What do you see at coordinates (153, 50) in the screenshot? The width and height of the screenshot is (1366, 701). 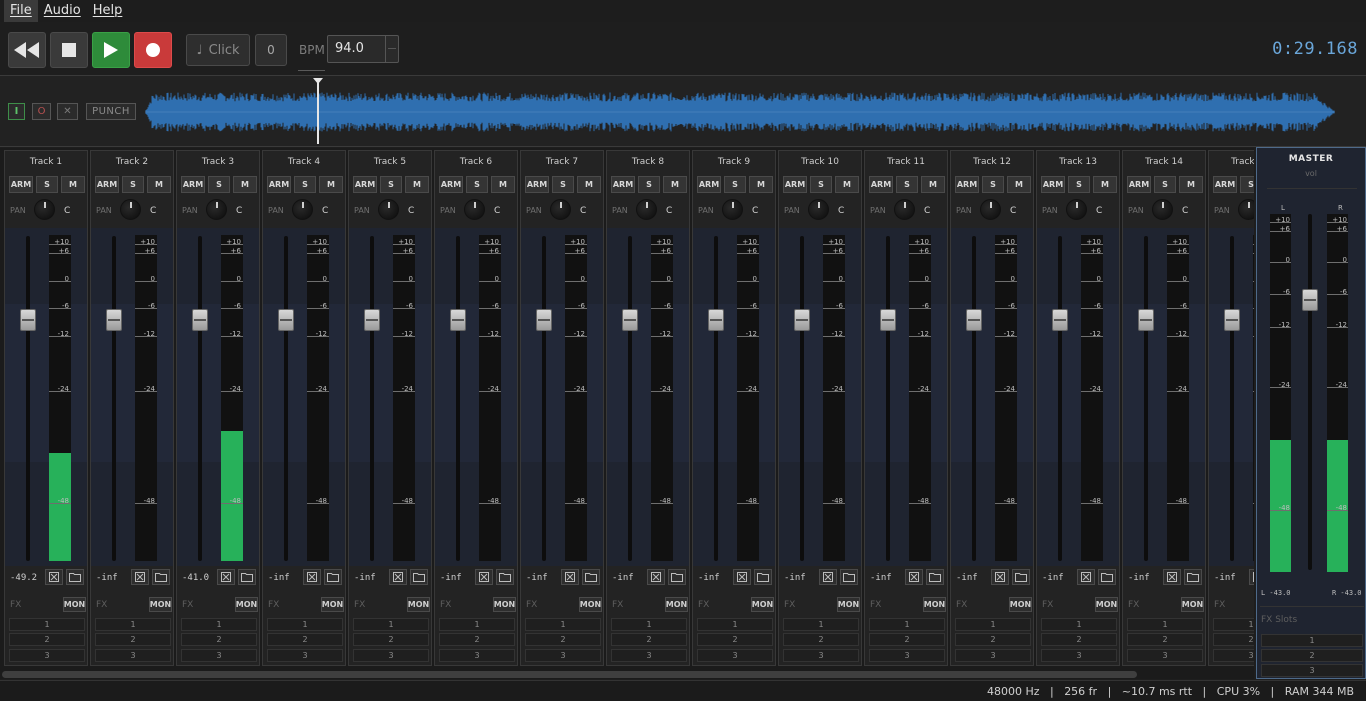 I see `record-button` at bounding box center [153, 50].